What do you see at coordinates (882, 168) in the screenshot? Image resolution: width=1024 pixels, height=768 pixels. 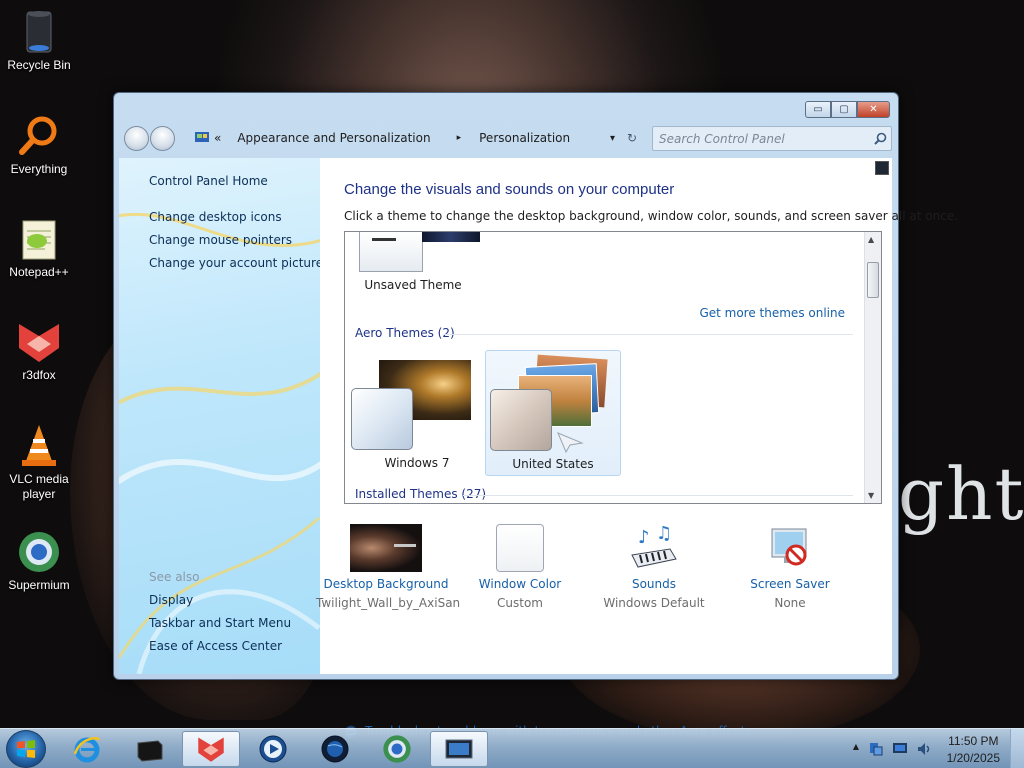 I see `help-icon` at bounding box center [882, 168].